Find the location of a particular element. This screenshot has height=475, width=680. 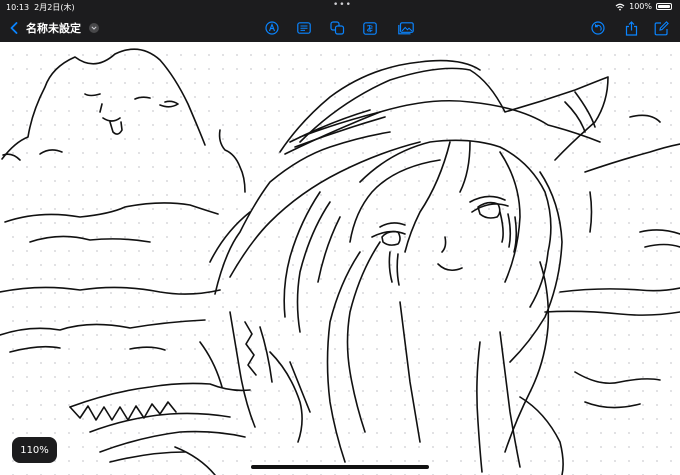

status-time-date: 10:13 2月2日(木) is located at coordinates (40, 7).